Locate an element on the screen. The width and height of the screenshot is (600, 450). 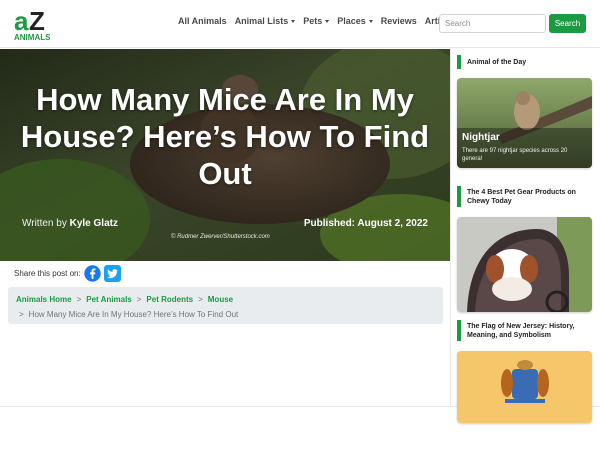
sidebar-divider is located at coordinates (450, 227).